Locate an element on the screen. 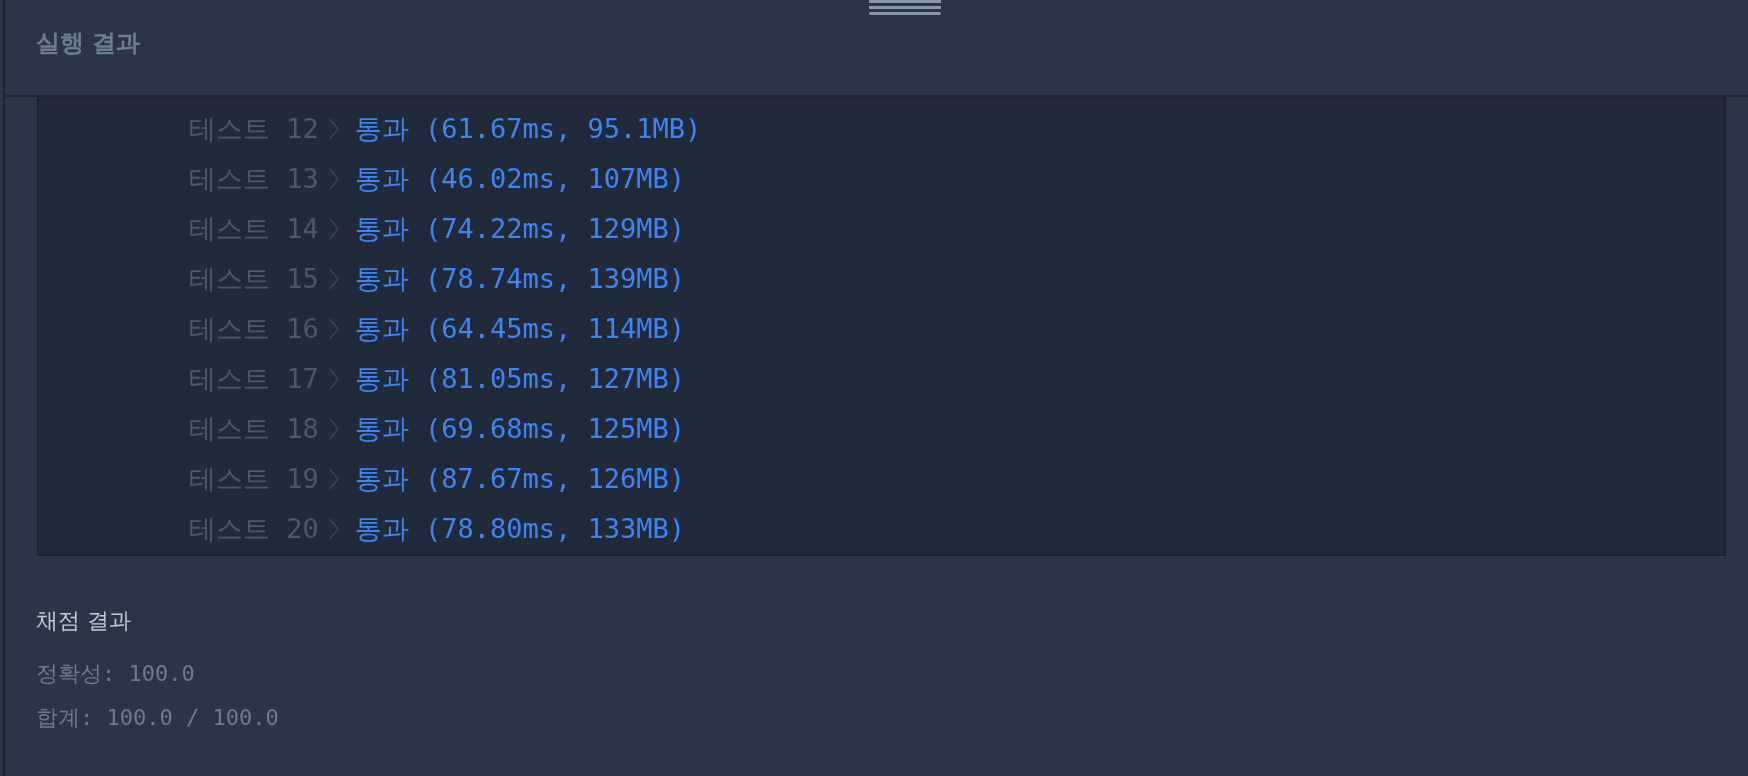  test-result: 통과 (64.45ms, 114MB) is located at coordinates (520, 329).